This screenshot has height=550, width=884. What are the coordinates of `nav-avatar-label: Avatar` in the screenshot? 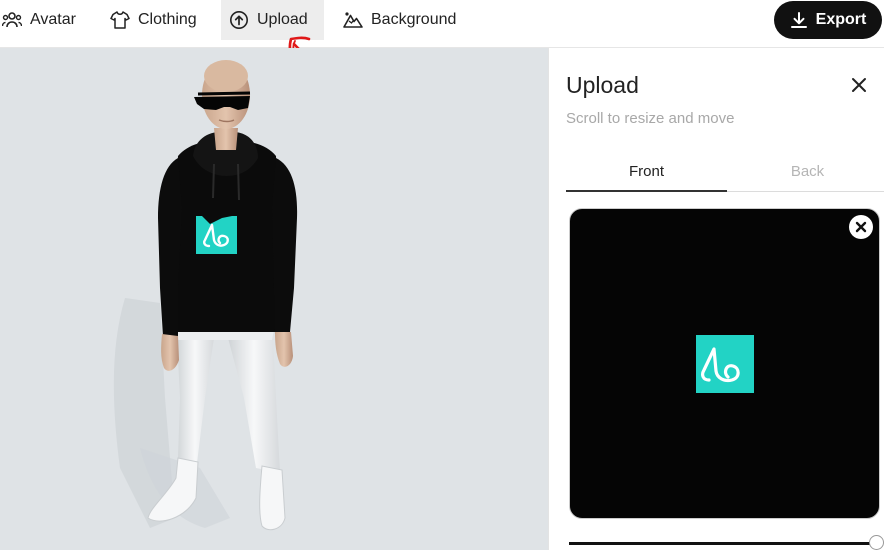 It's located at (53, 19).